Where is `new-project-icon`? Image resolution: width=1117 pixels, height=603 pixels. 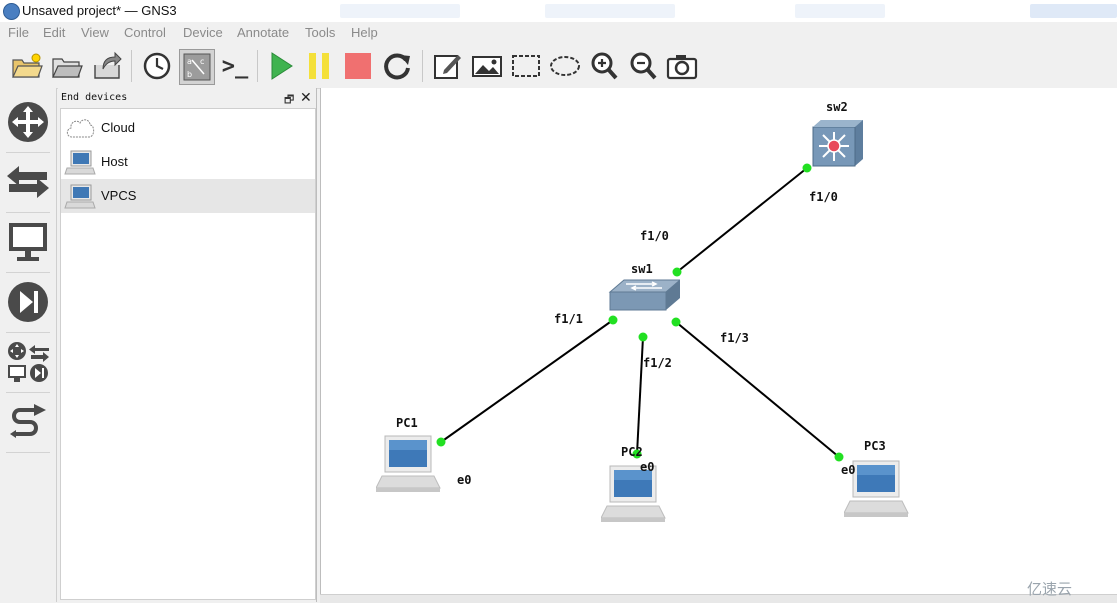
new-project-icon is located at coordinates (27, 65).